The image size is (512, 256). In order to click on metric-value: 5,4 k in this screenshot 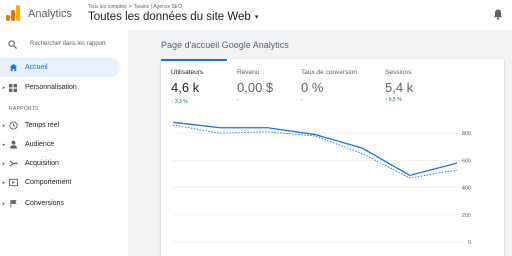, I will do `click(399, 87)`.